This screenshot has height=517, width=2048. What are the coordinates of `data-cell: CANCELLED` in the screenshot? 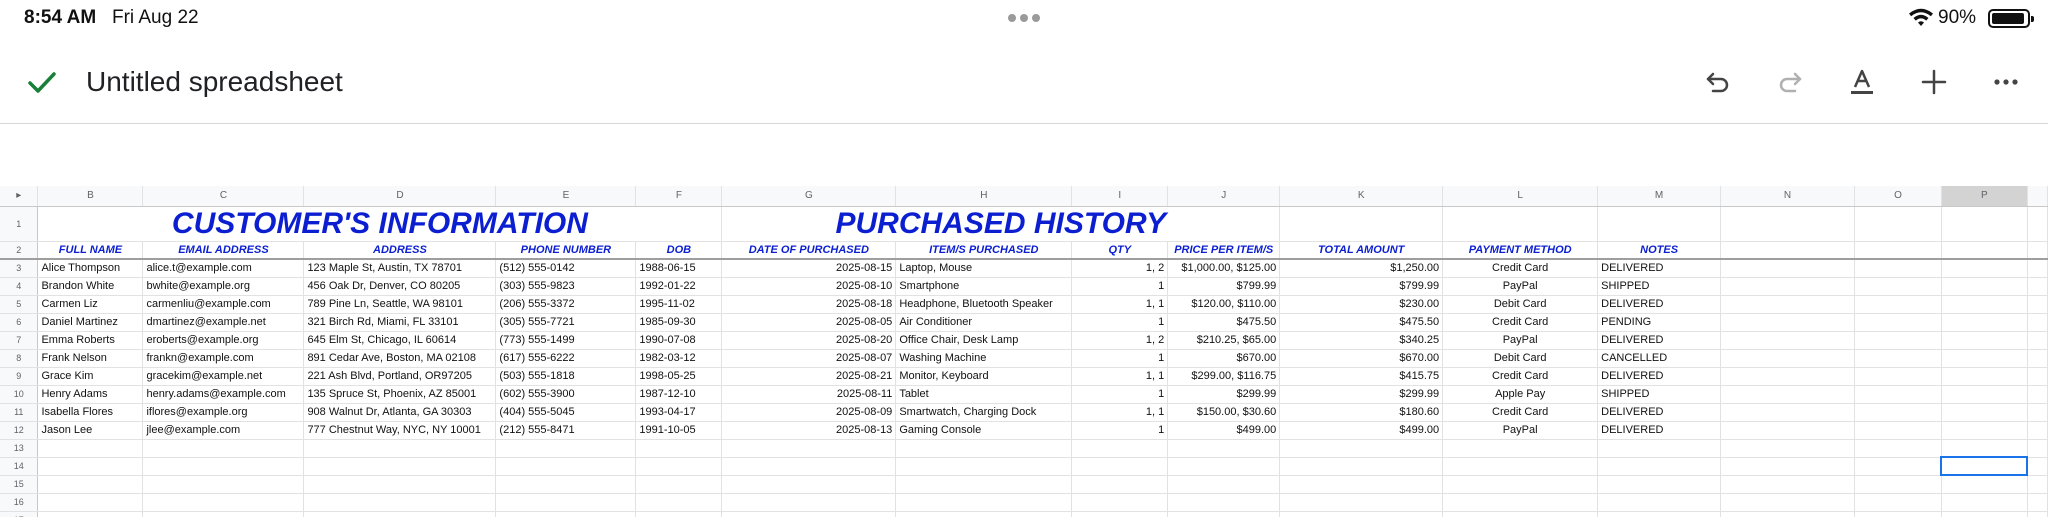 It's located at (1659, 358).